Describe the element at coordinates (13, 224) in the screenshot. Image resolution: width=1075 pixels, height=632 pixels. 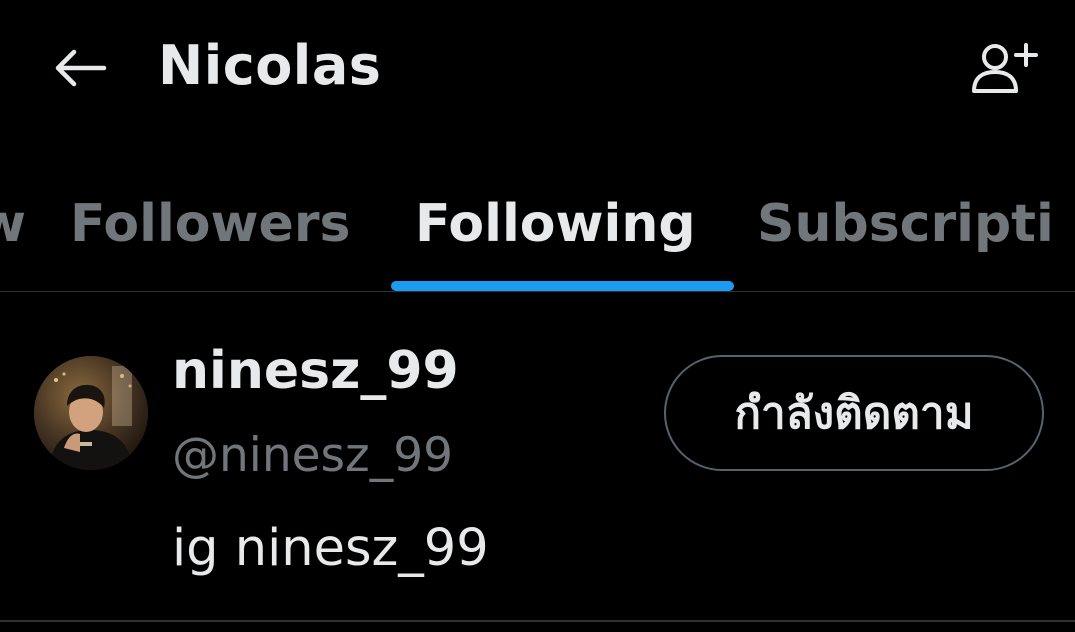
I see `tab-previous: w` at that location.